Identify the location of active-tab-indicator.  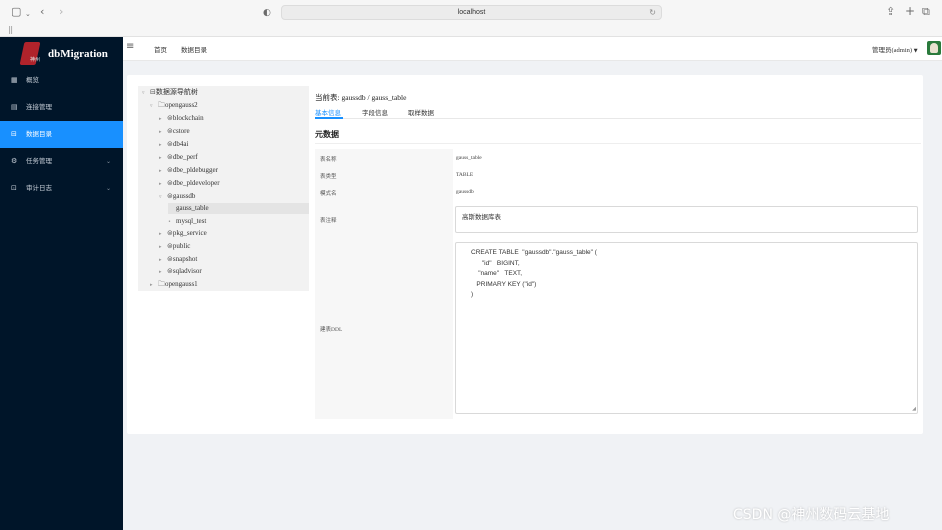
(329, 118).